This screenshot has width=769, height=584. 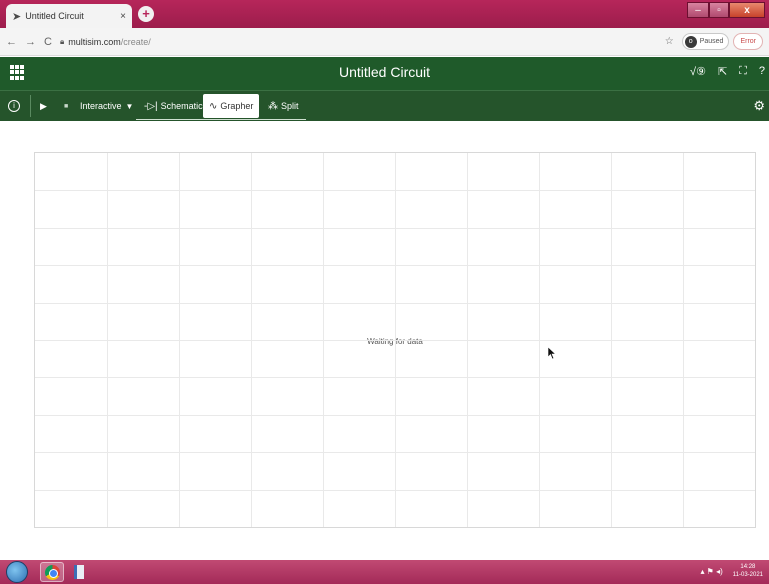 What do you see at coordinates (135, 41) in the screenshot?
I see `url-path: /create/` at bounding box center [135, 41].